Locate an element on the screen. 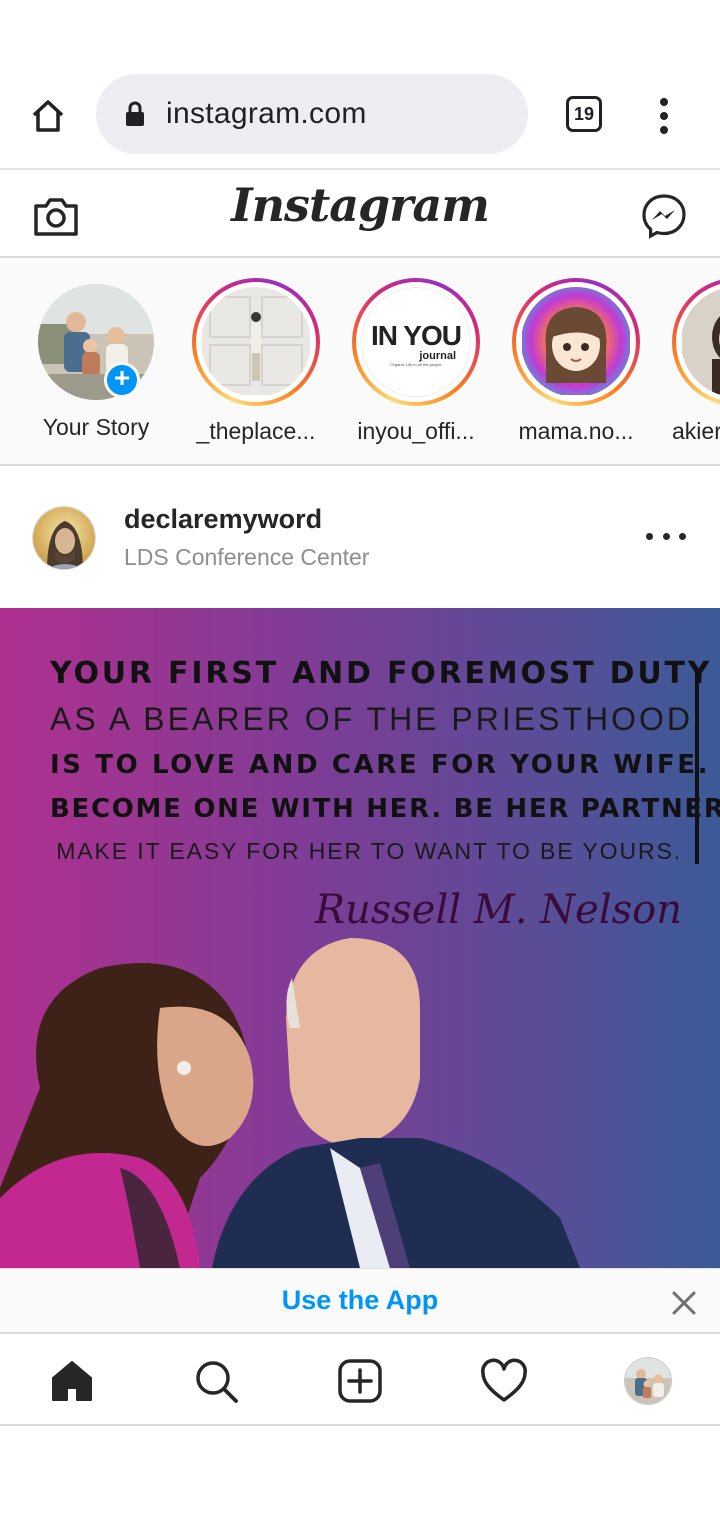 This screenshot has height=1520, width=720. quote-line: Become one with her. Be her partner. is located at coordinates (385, 809).